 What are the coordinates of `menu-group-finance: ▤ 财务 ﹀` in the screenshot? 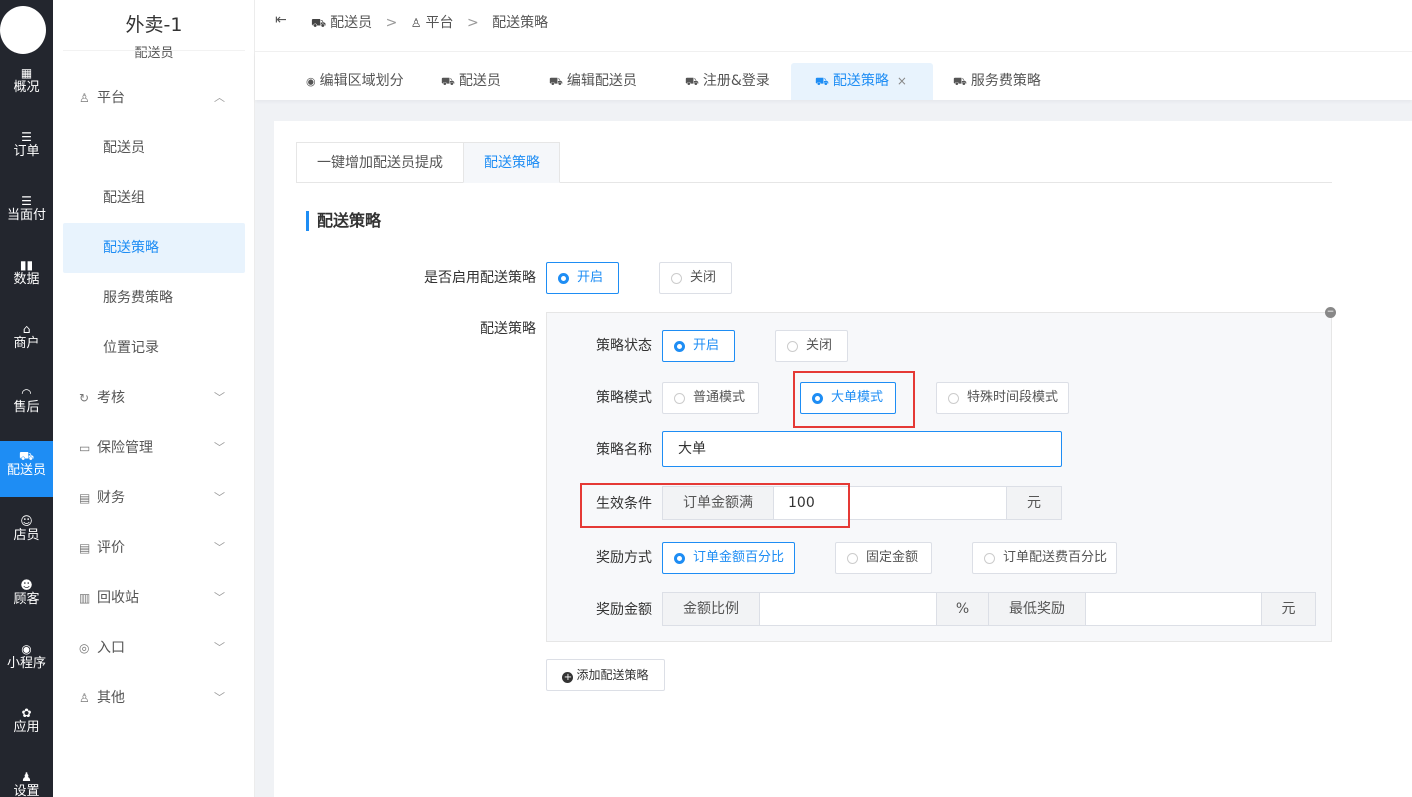 It's located at (164, 498).